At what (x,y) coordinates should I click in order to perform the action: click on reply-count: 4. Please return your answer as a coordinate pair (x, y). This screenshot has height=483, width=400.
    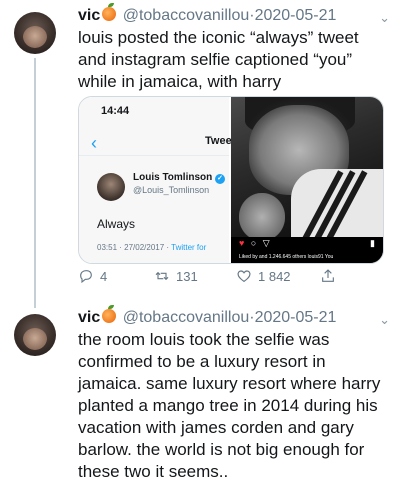
    Looking at the image, I should click on (104, 276).